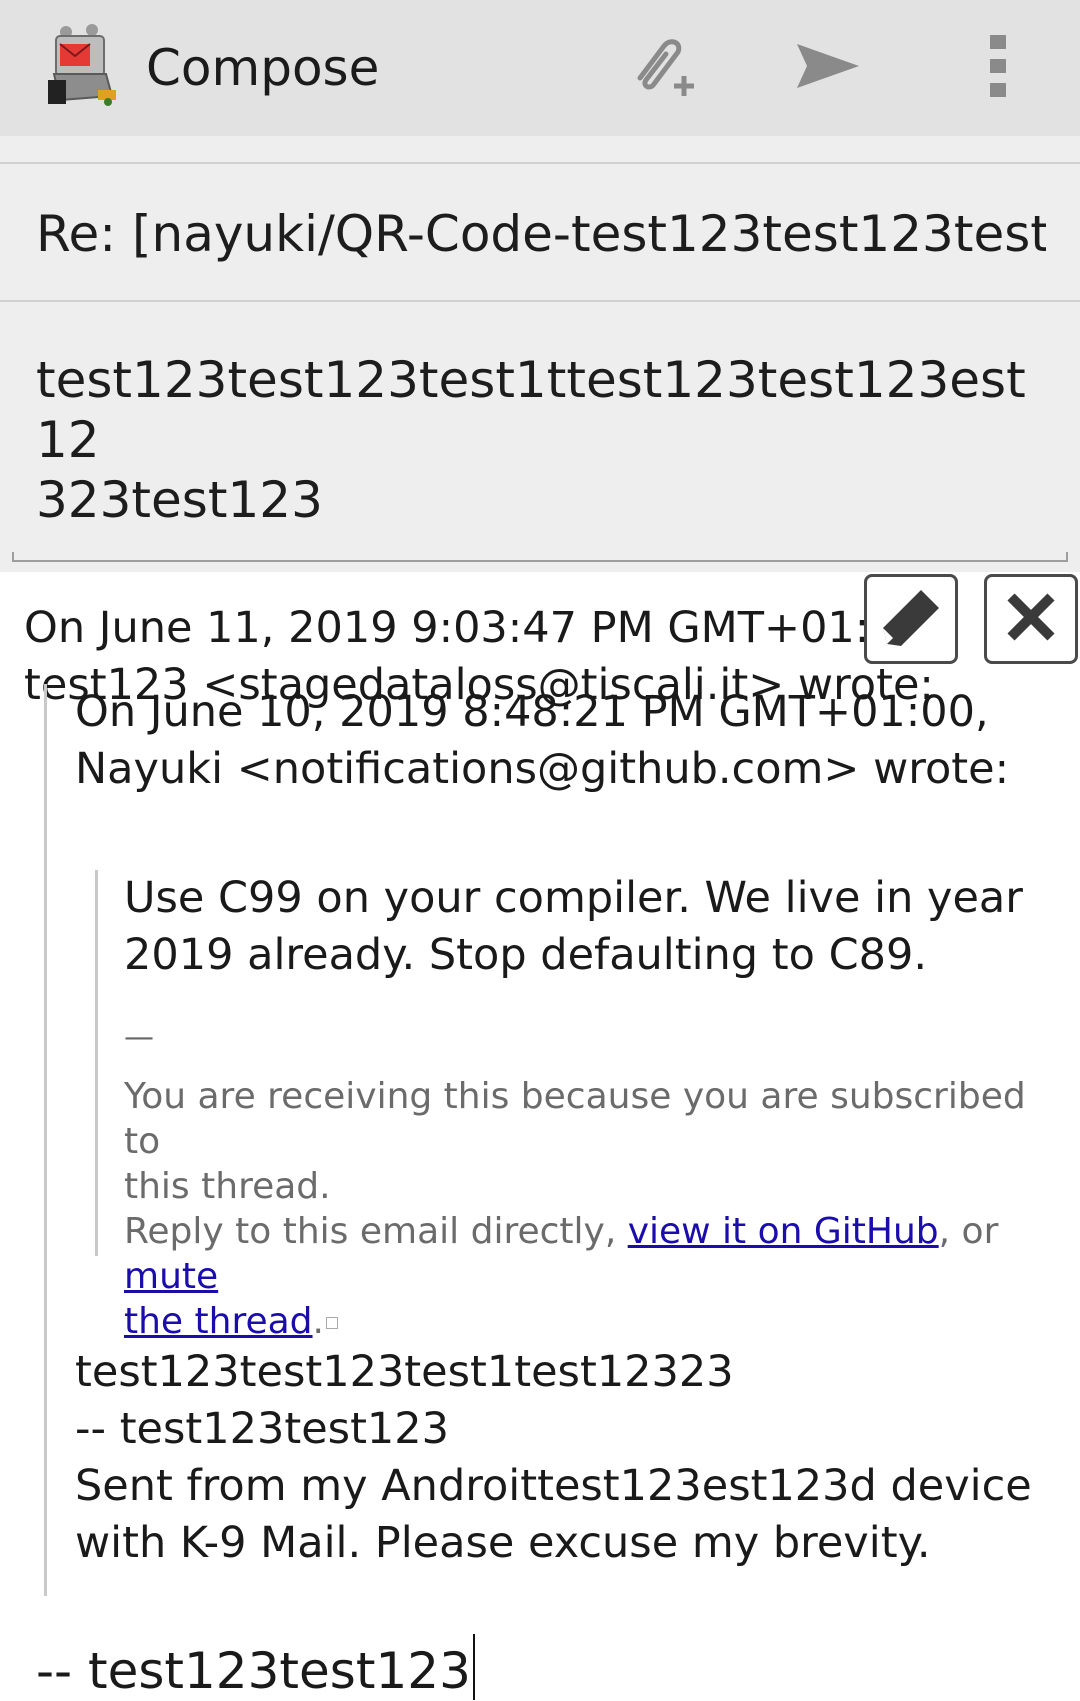  I want to click on subject-input: Re: [nayuki/QR-Code-test123test123test12, so click(541, 234).